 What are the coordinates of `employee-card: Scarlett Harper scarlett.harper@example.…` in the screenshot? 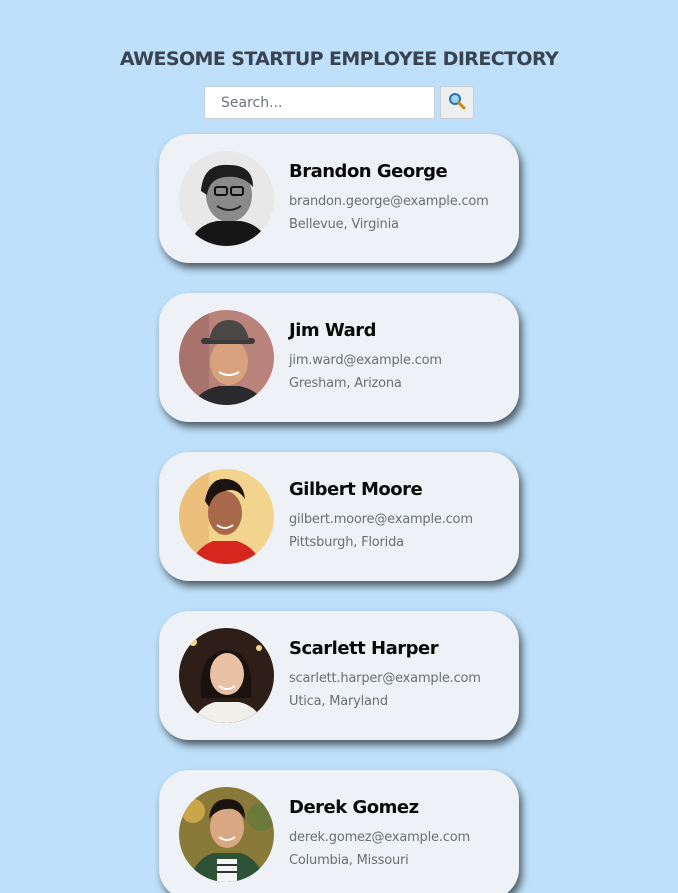 It's located at (339, 675).